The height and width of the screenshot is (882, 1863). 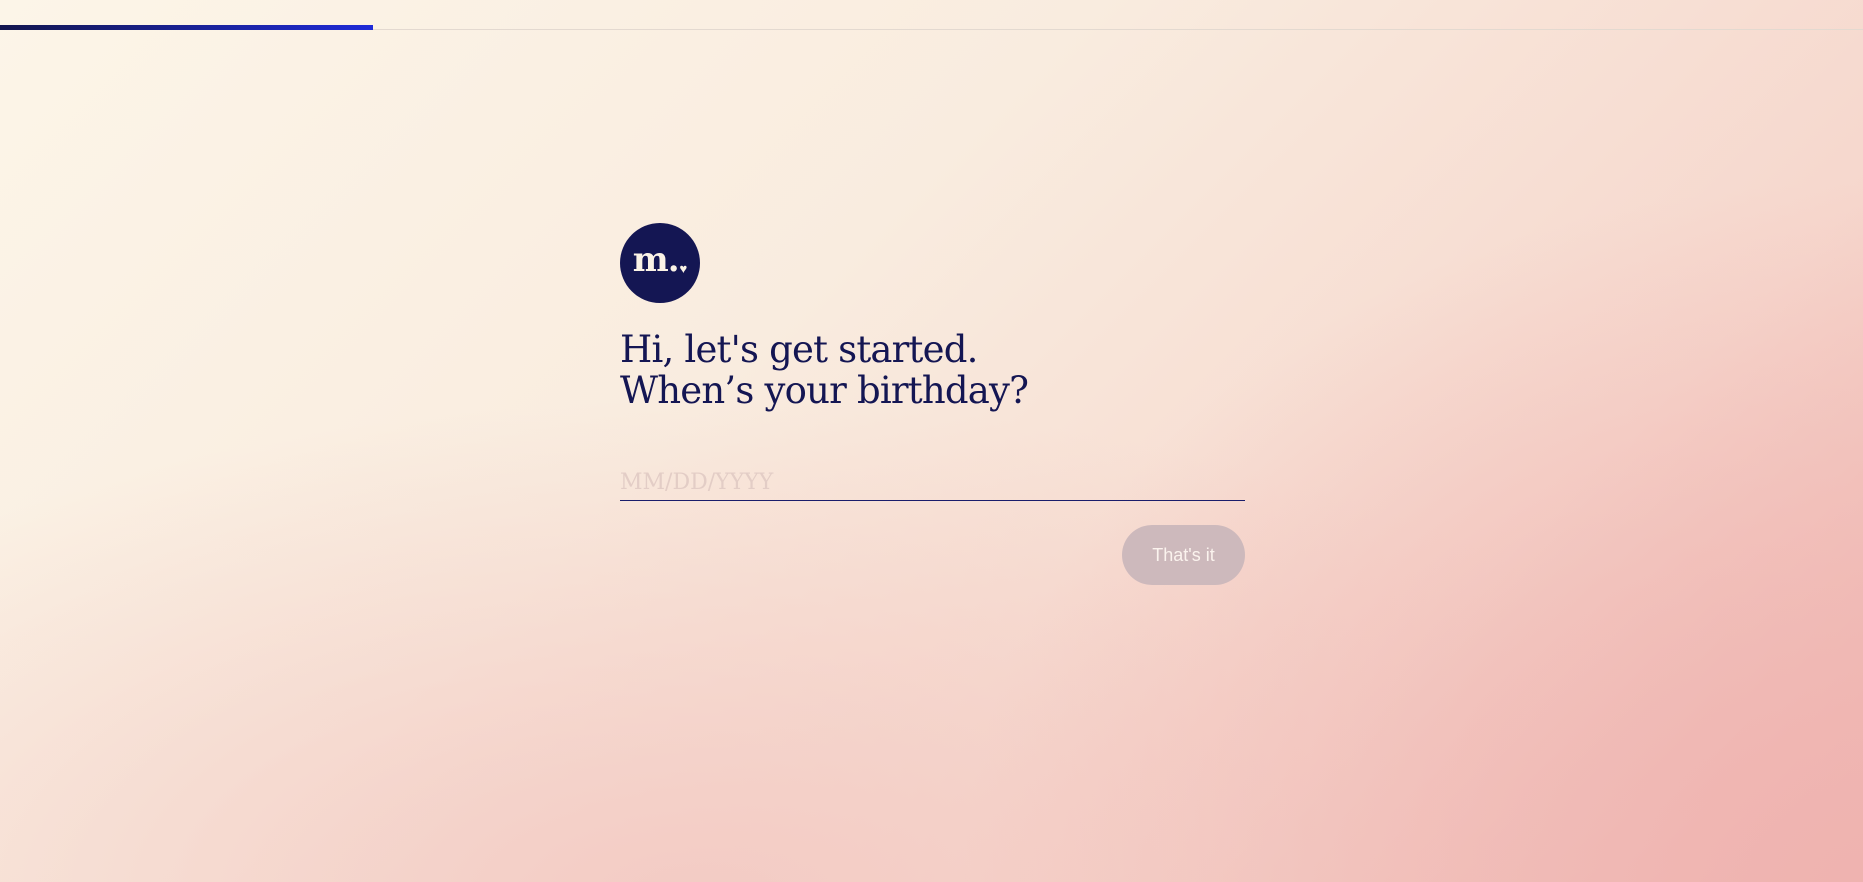 What do you see at coordinates (824, 390) in the screenshot?
I see `heading-line-2: When’s your birthday?` at bounding box center [824, 390].